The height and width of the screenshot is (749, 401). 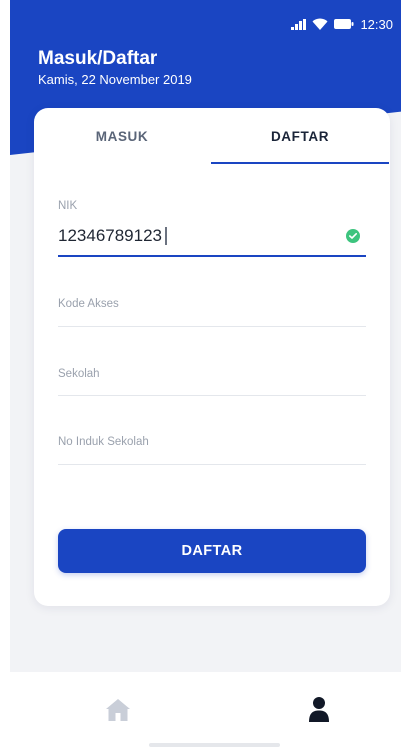 What do you see at coordinates (212, 464) in the screenshot?
I see `no-induk-underline` at bounding box center [212, 464].